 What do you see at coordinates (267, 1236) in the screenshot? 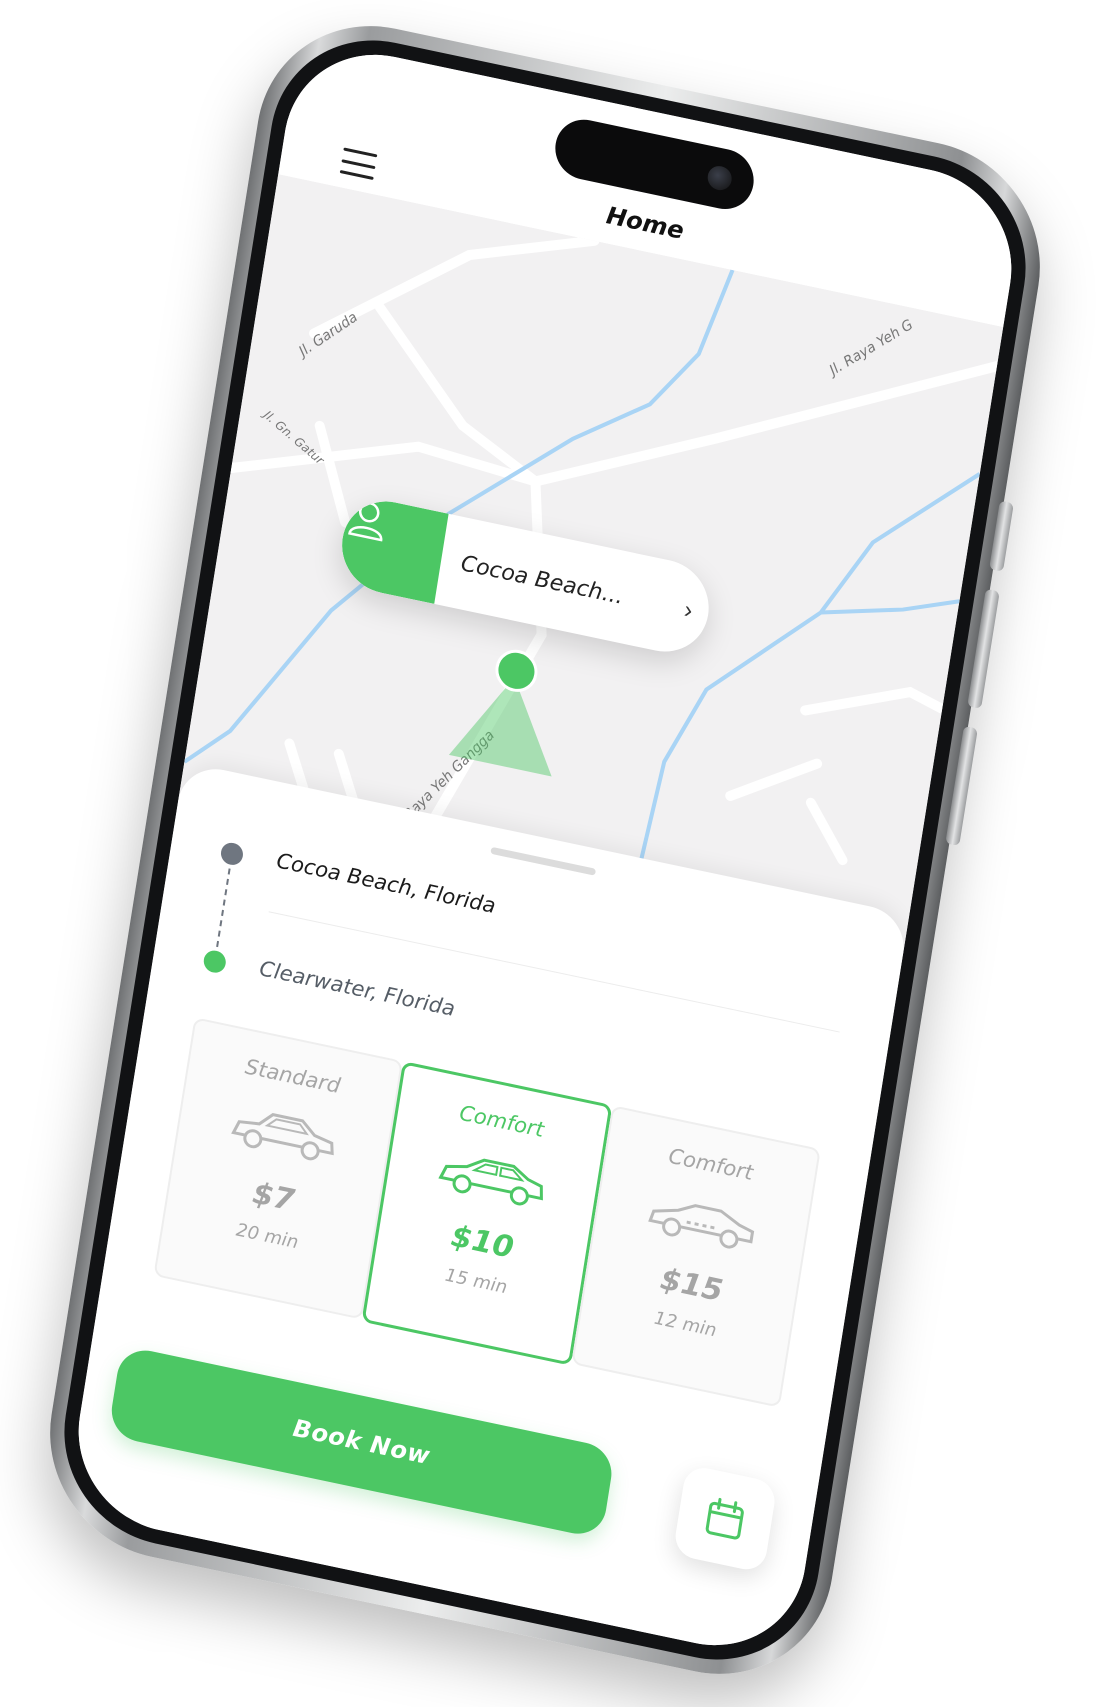
I see `ride-option-eta: 20 min` at bounding box center [267, 1236].